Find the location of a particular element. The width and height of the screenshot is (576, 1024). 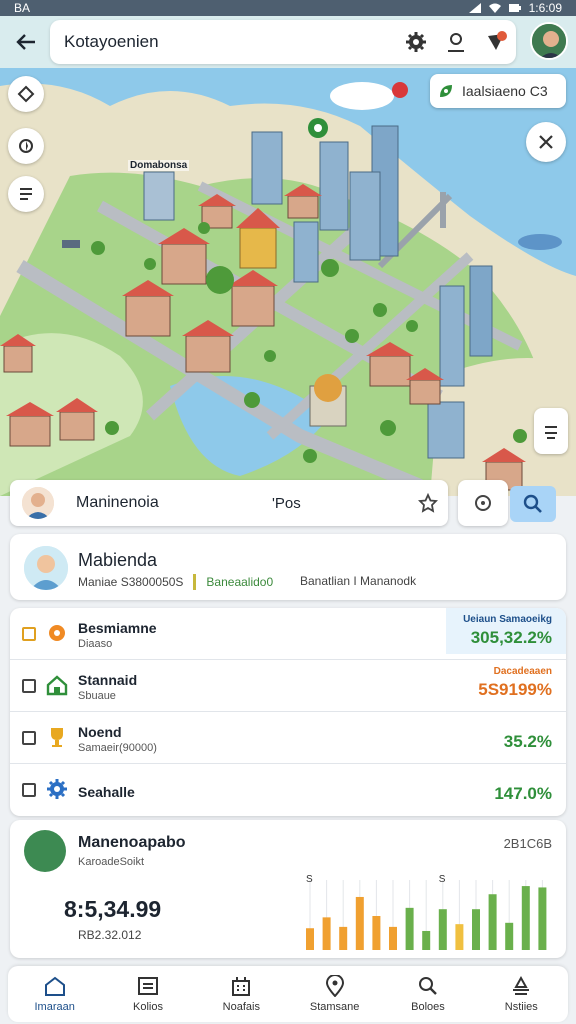

status-bar: BA 1:6:09 is located at coordinates (288, 8).